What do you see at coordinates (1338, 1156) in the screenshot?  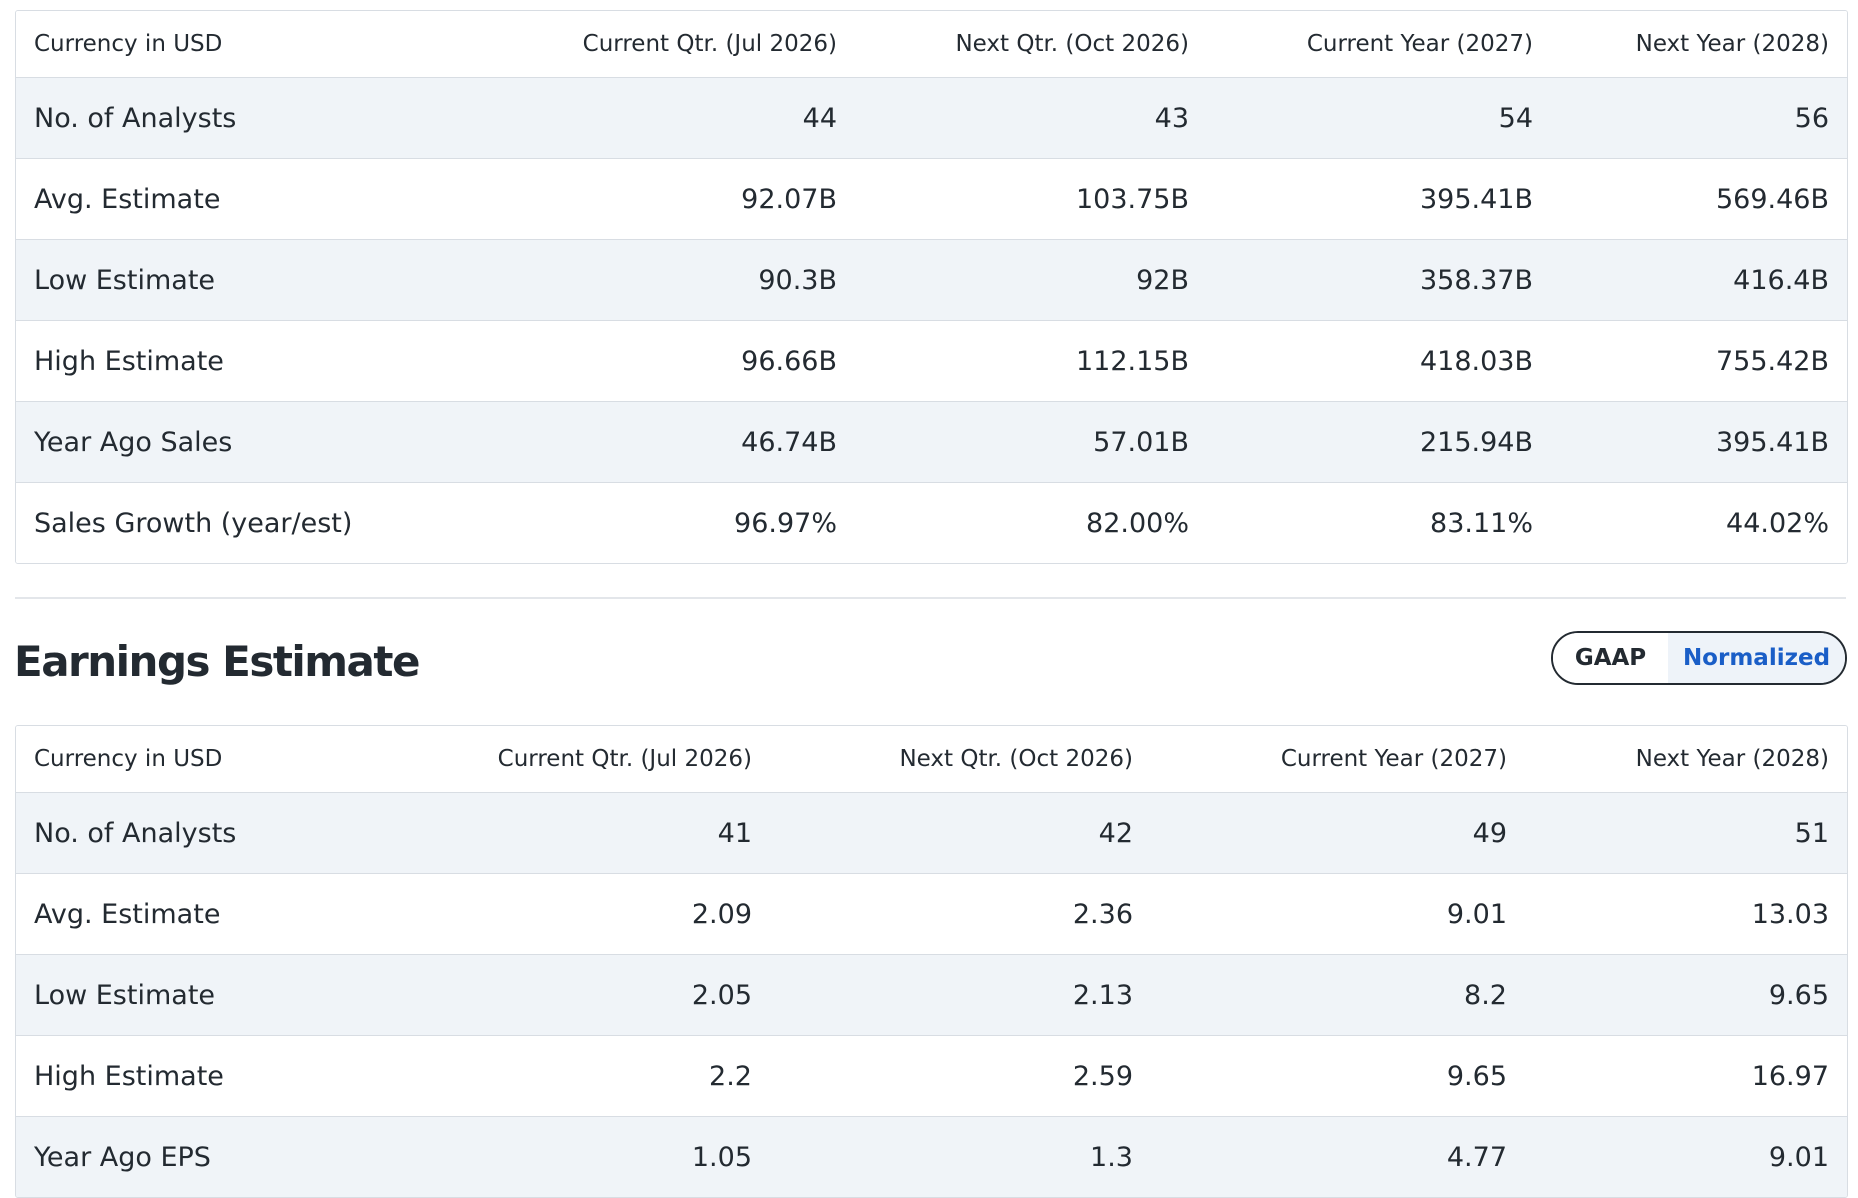 I see `table-cell: 4.77` at bounding box center [1338, 1156].